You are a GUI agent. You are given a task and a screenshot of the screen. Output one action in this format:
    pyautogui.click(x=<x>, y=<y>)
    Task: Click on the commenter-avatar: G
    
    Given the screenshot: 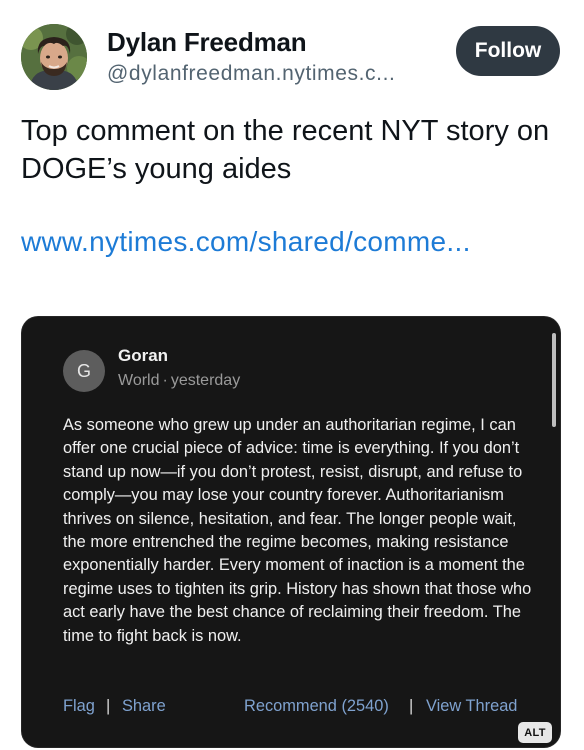 What is the action you would take?
    pyautogui.click(x=84, y=371)
    